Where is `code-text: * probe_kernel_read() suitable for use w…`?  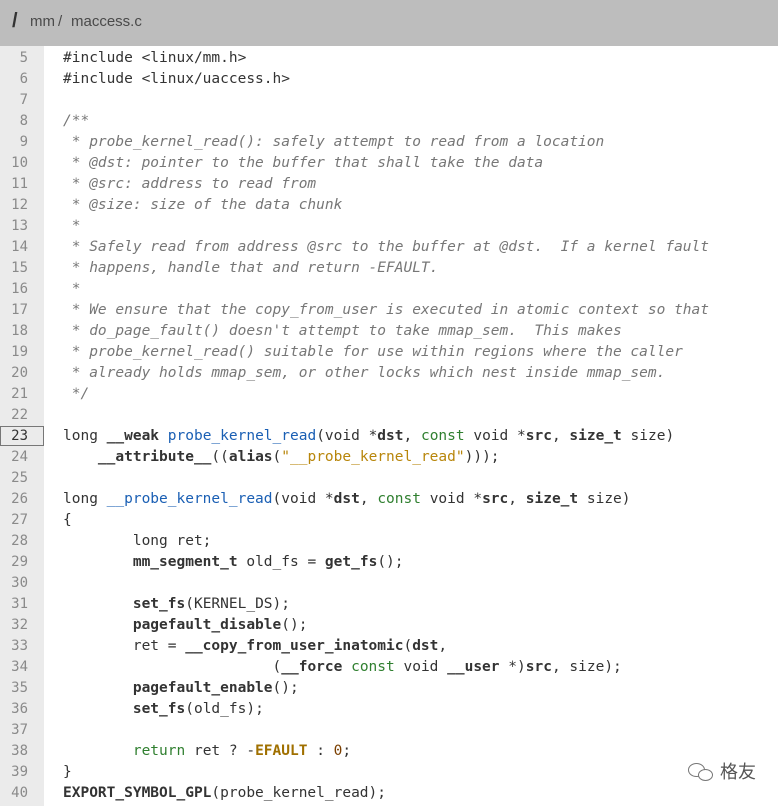
code-text: * probe_kernel_read() suitable for use w… is located at coordinates (373, 352).